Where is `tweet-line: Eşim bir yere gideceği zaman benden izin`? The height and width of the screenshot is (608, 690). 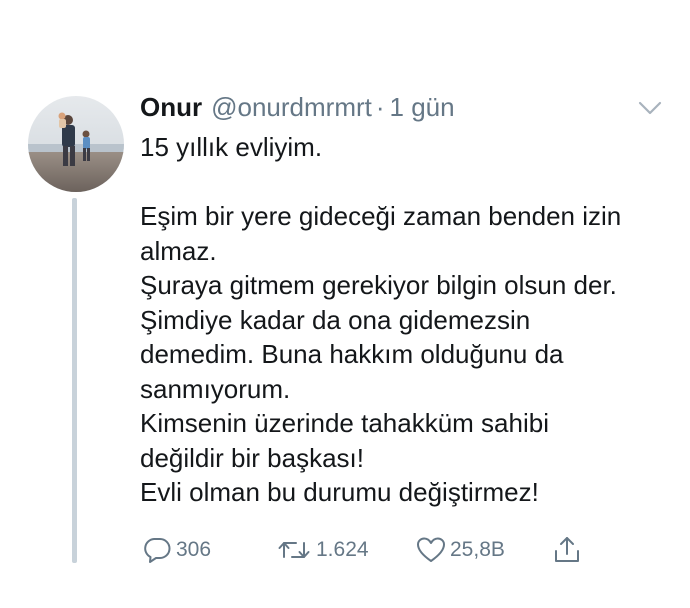 tweet-line: Eşim bir yere gideceği zaman benden izin is located at coordinates (381, 216).